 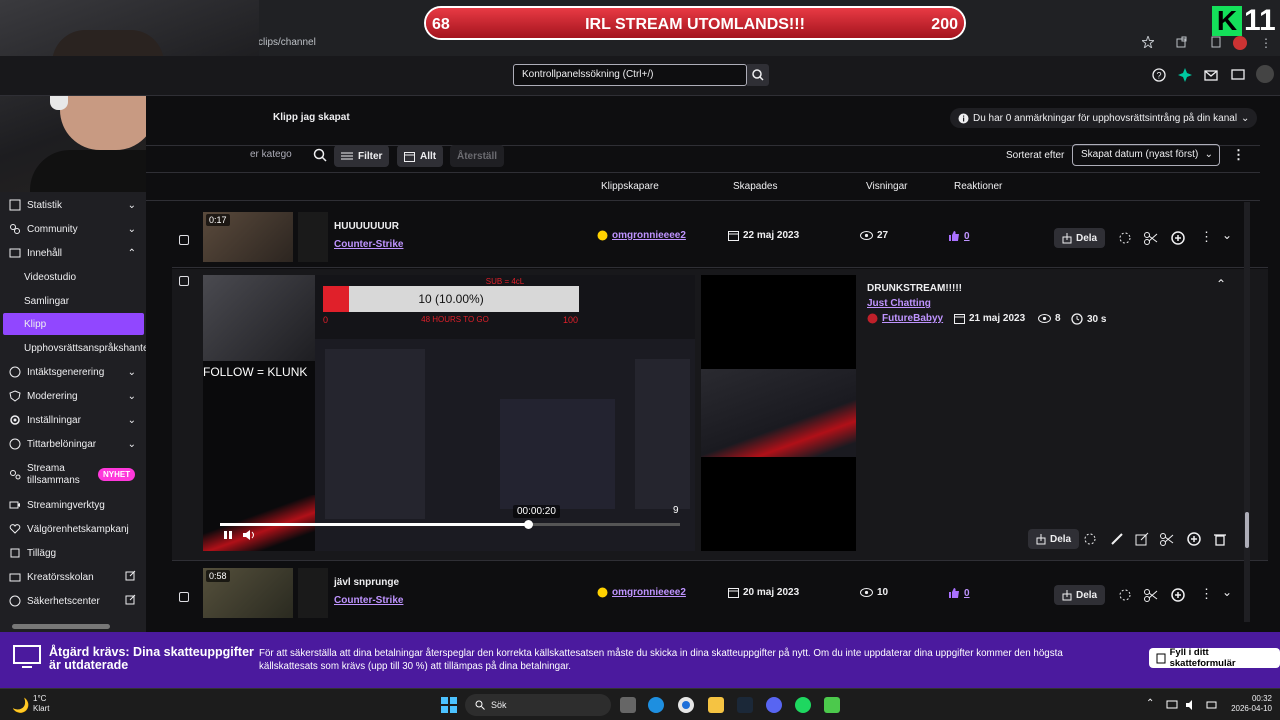 I want to click on steam-icon, so click(x=745, y=705).